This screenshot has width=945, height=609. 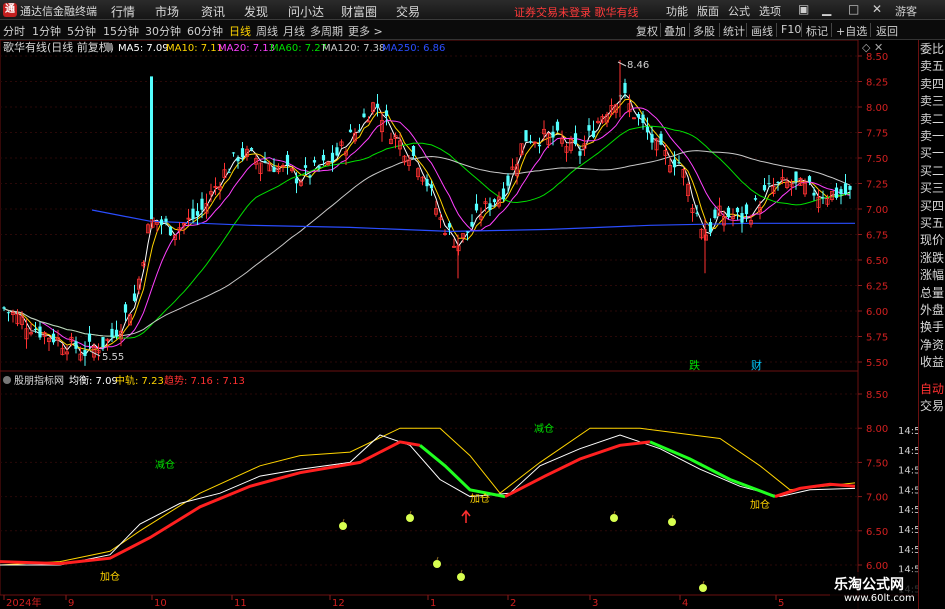 What do you see at coordinates (906, 11) in the screenshot?
I see `guest-label: 游客` at bounding box center [906, 11].